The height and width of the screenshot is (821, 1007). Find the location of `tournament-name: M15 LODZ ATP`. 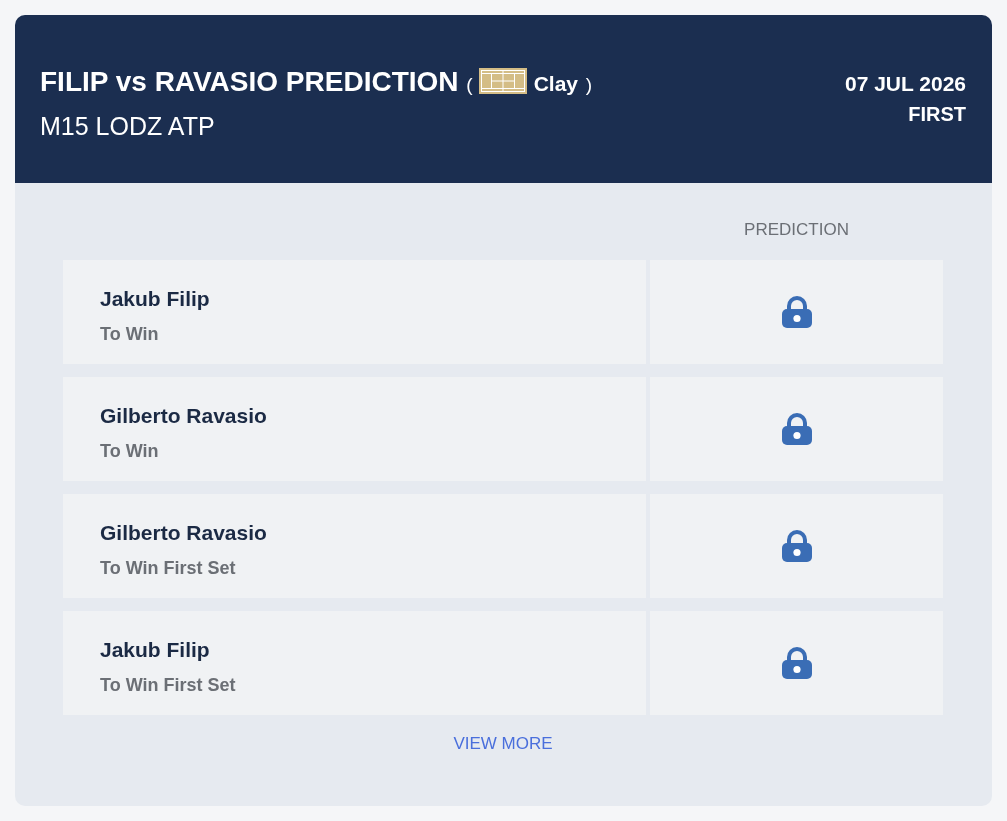

tournament-name: M15 LODZ ATP is located at coordinates (128, 126).